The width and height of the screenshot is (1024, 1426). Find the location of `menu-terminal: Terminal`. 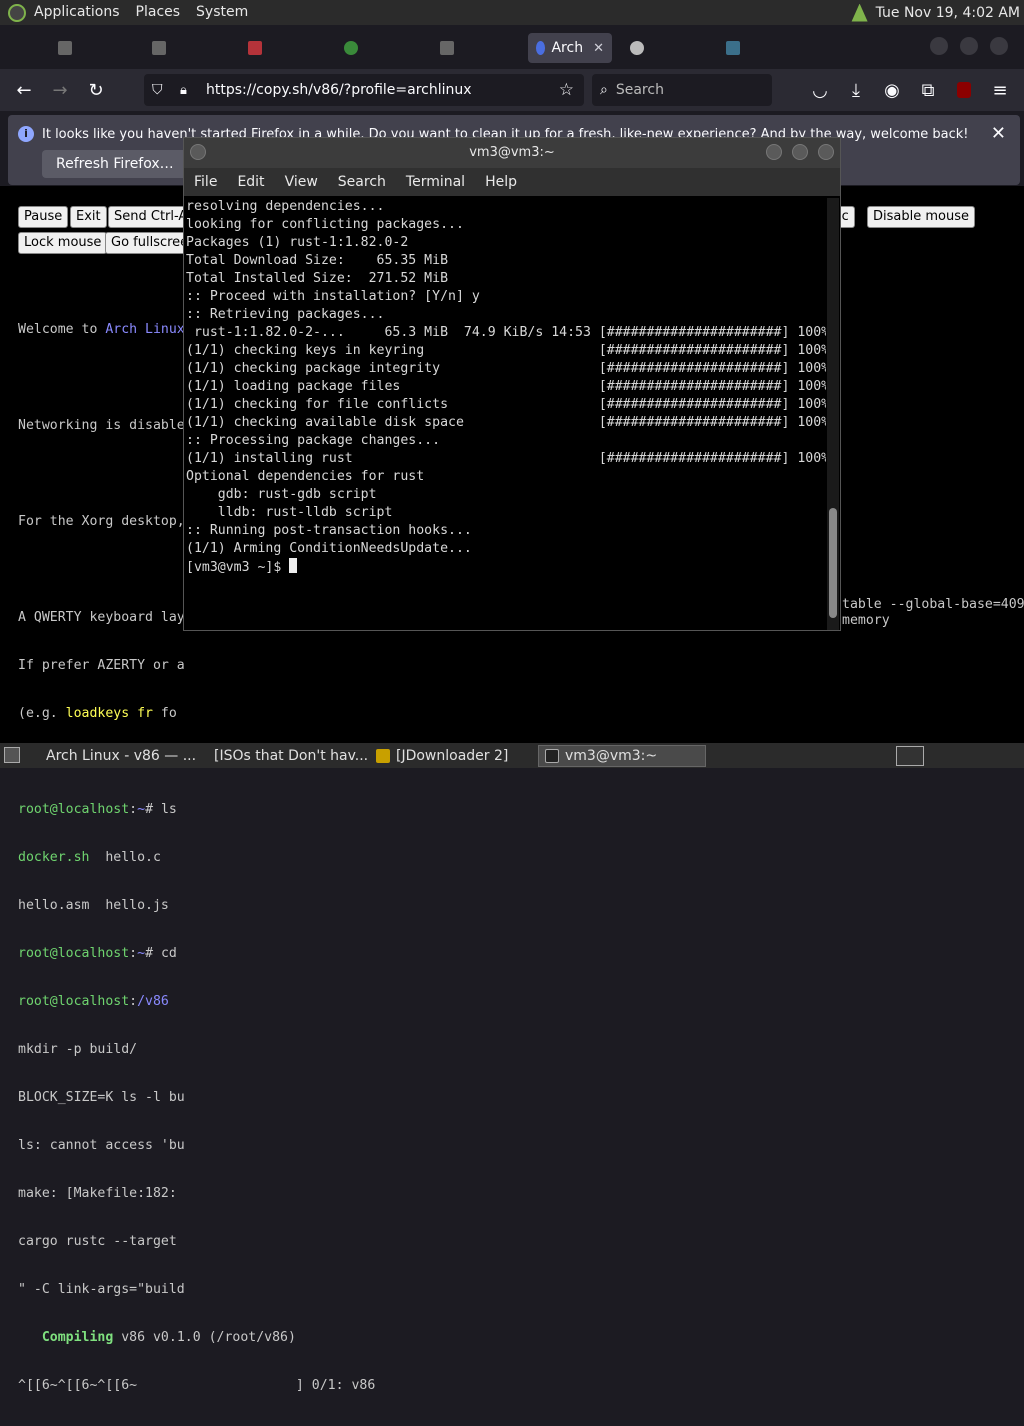

menu-terminal: Terminal is located at coordinates (435, 182).